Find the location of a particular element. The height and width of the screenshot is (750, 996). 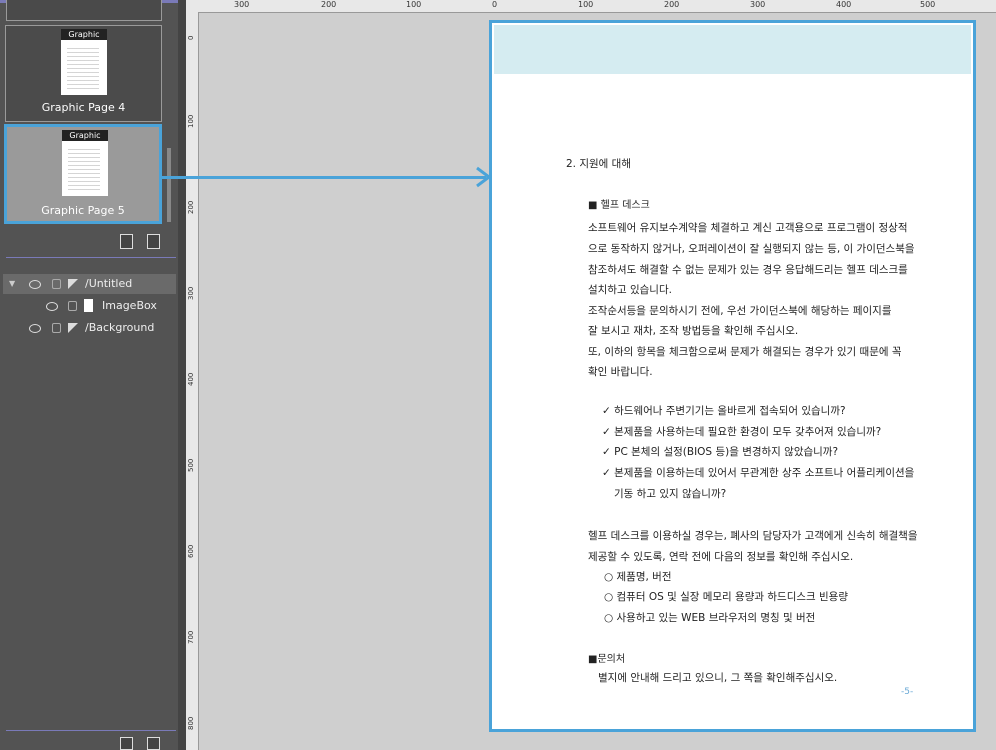

contact-text: 별지에 안내해 드리고 있으니, 그 쪽을 확인해주십시오. is located at coordinates (718, 678).